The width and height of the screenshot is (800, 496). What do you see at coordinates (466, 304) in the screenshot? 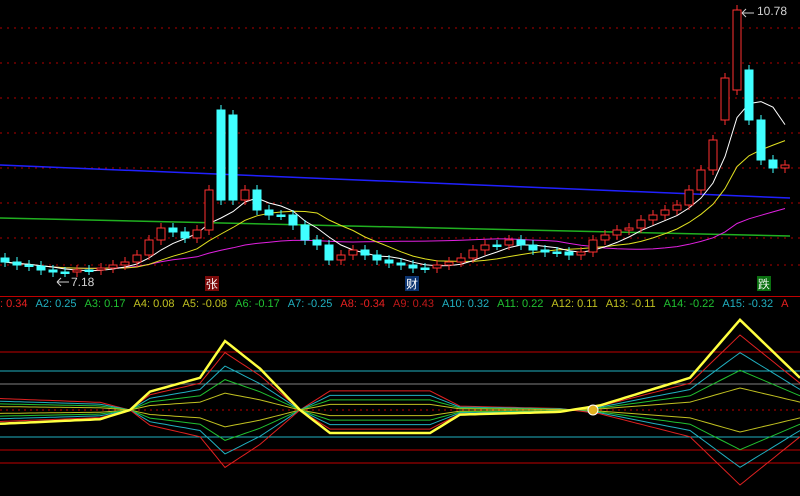
I see `indicator-value: A10: 0.32` at bounding box center [466, 304].